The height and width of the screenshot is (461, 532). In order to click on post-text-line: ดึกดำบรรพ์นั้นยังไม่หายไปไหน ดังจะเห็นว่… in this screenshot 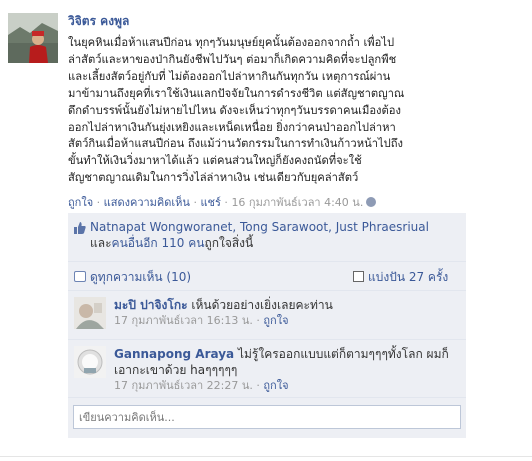, I will do `click(234, 110)`.